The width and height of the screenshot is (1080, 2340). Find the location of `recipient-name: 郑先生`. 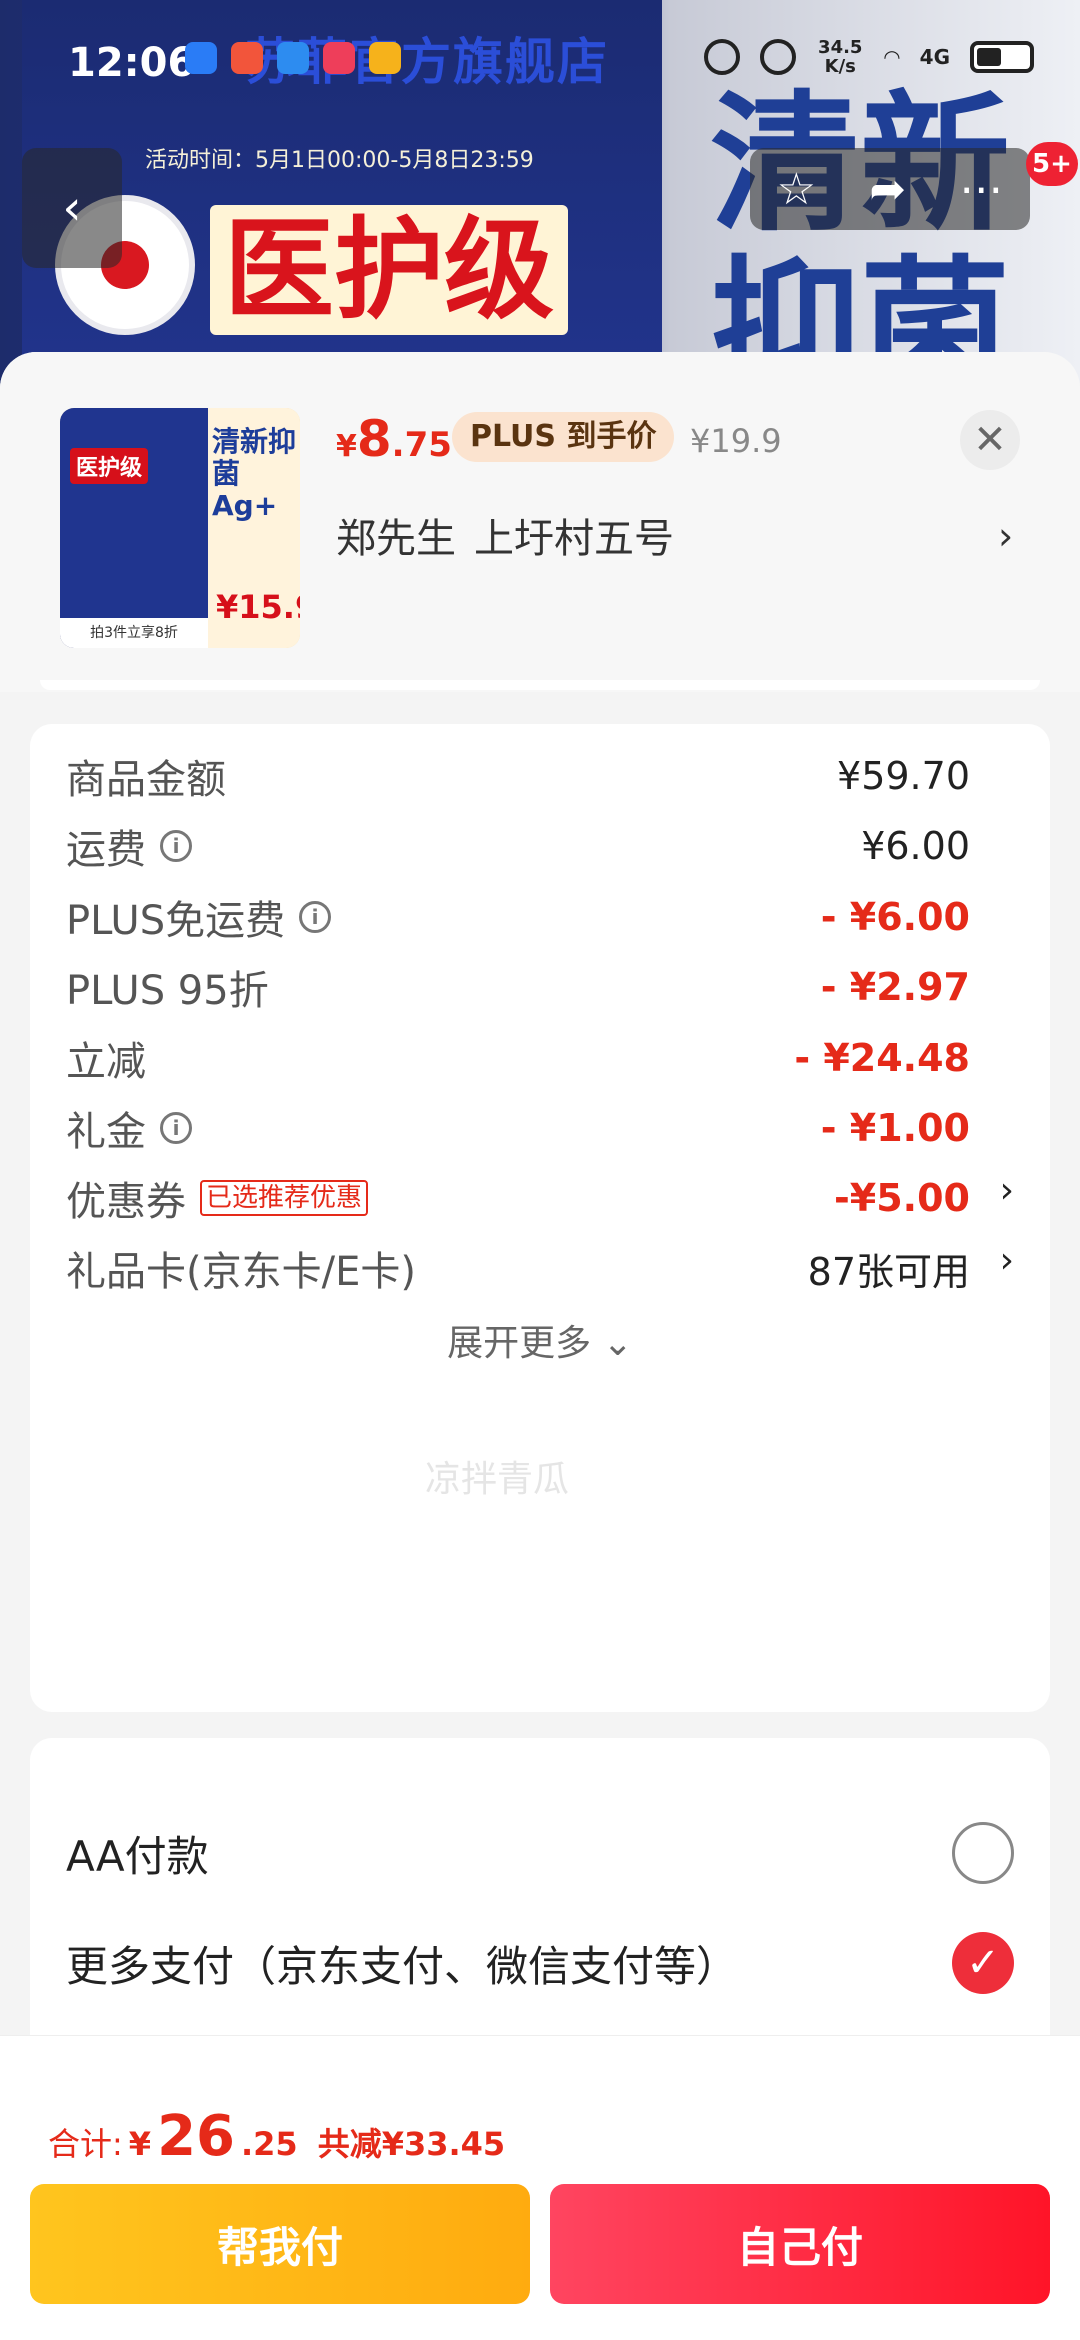

recipient-name: 郑先生 is located at coordinates (396, 539).